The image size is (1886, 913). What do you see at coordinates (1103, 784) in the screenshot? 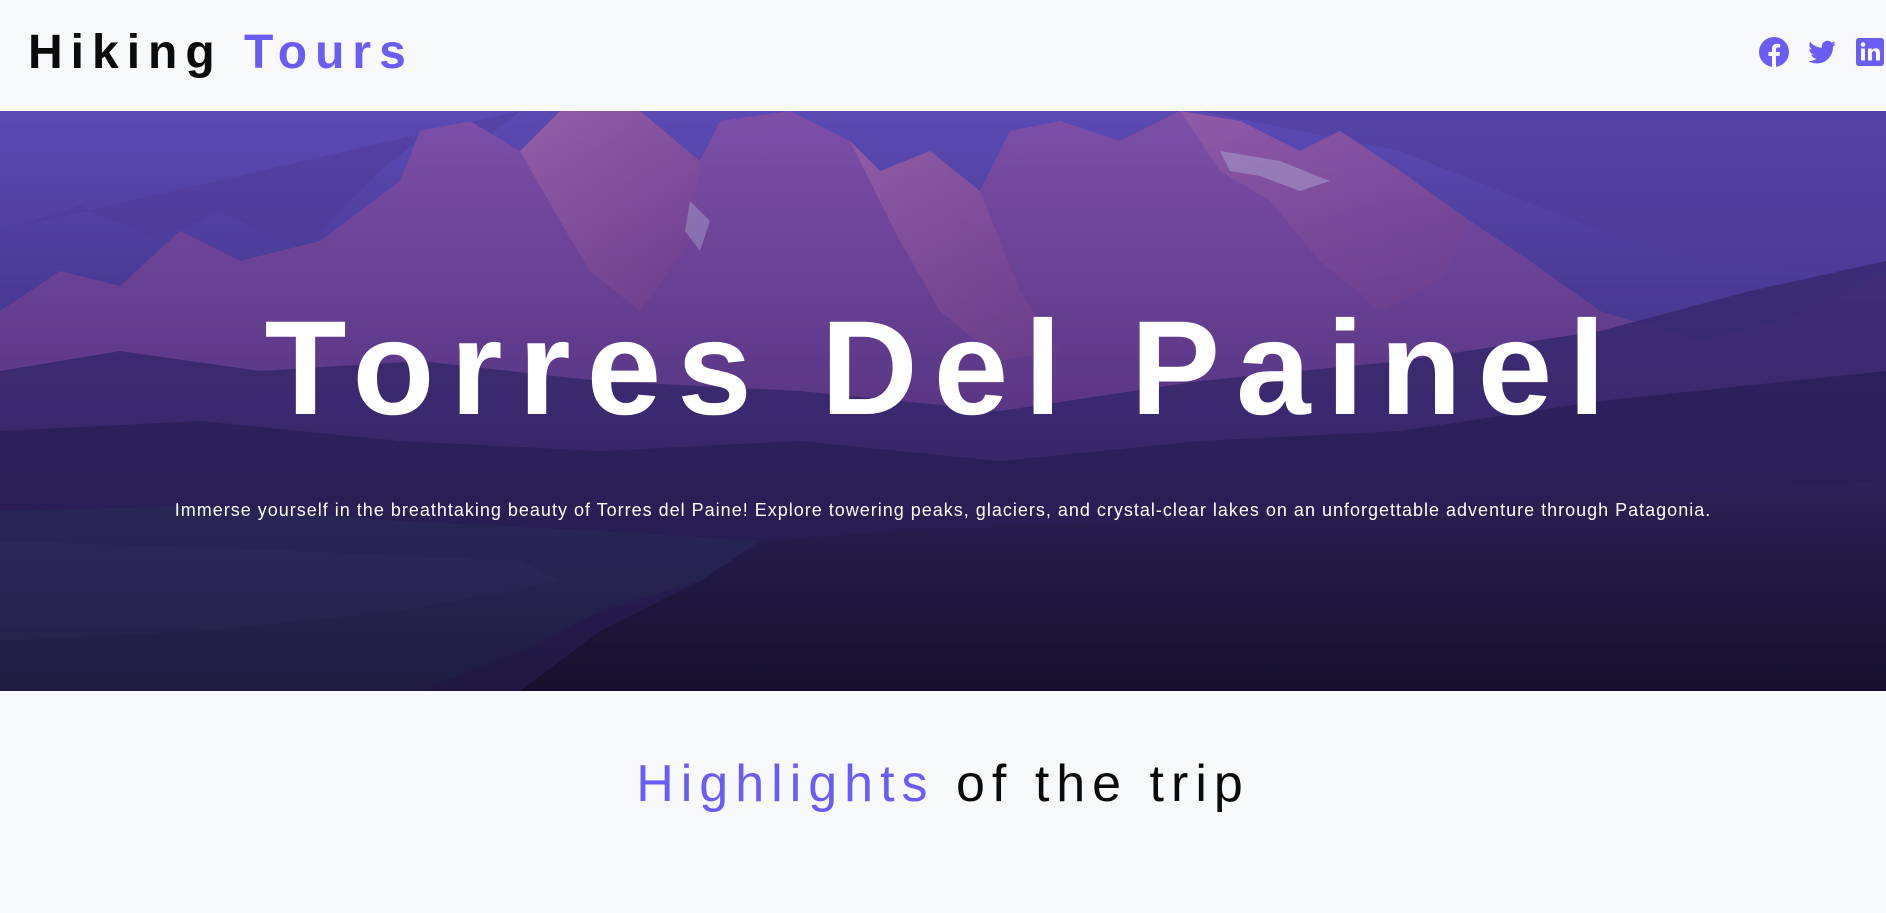
I see `highlights-heading-rest: of the trip` at bounding box center [1103, 784].